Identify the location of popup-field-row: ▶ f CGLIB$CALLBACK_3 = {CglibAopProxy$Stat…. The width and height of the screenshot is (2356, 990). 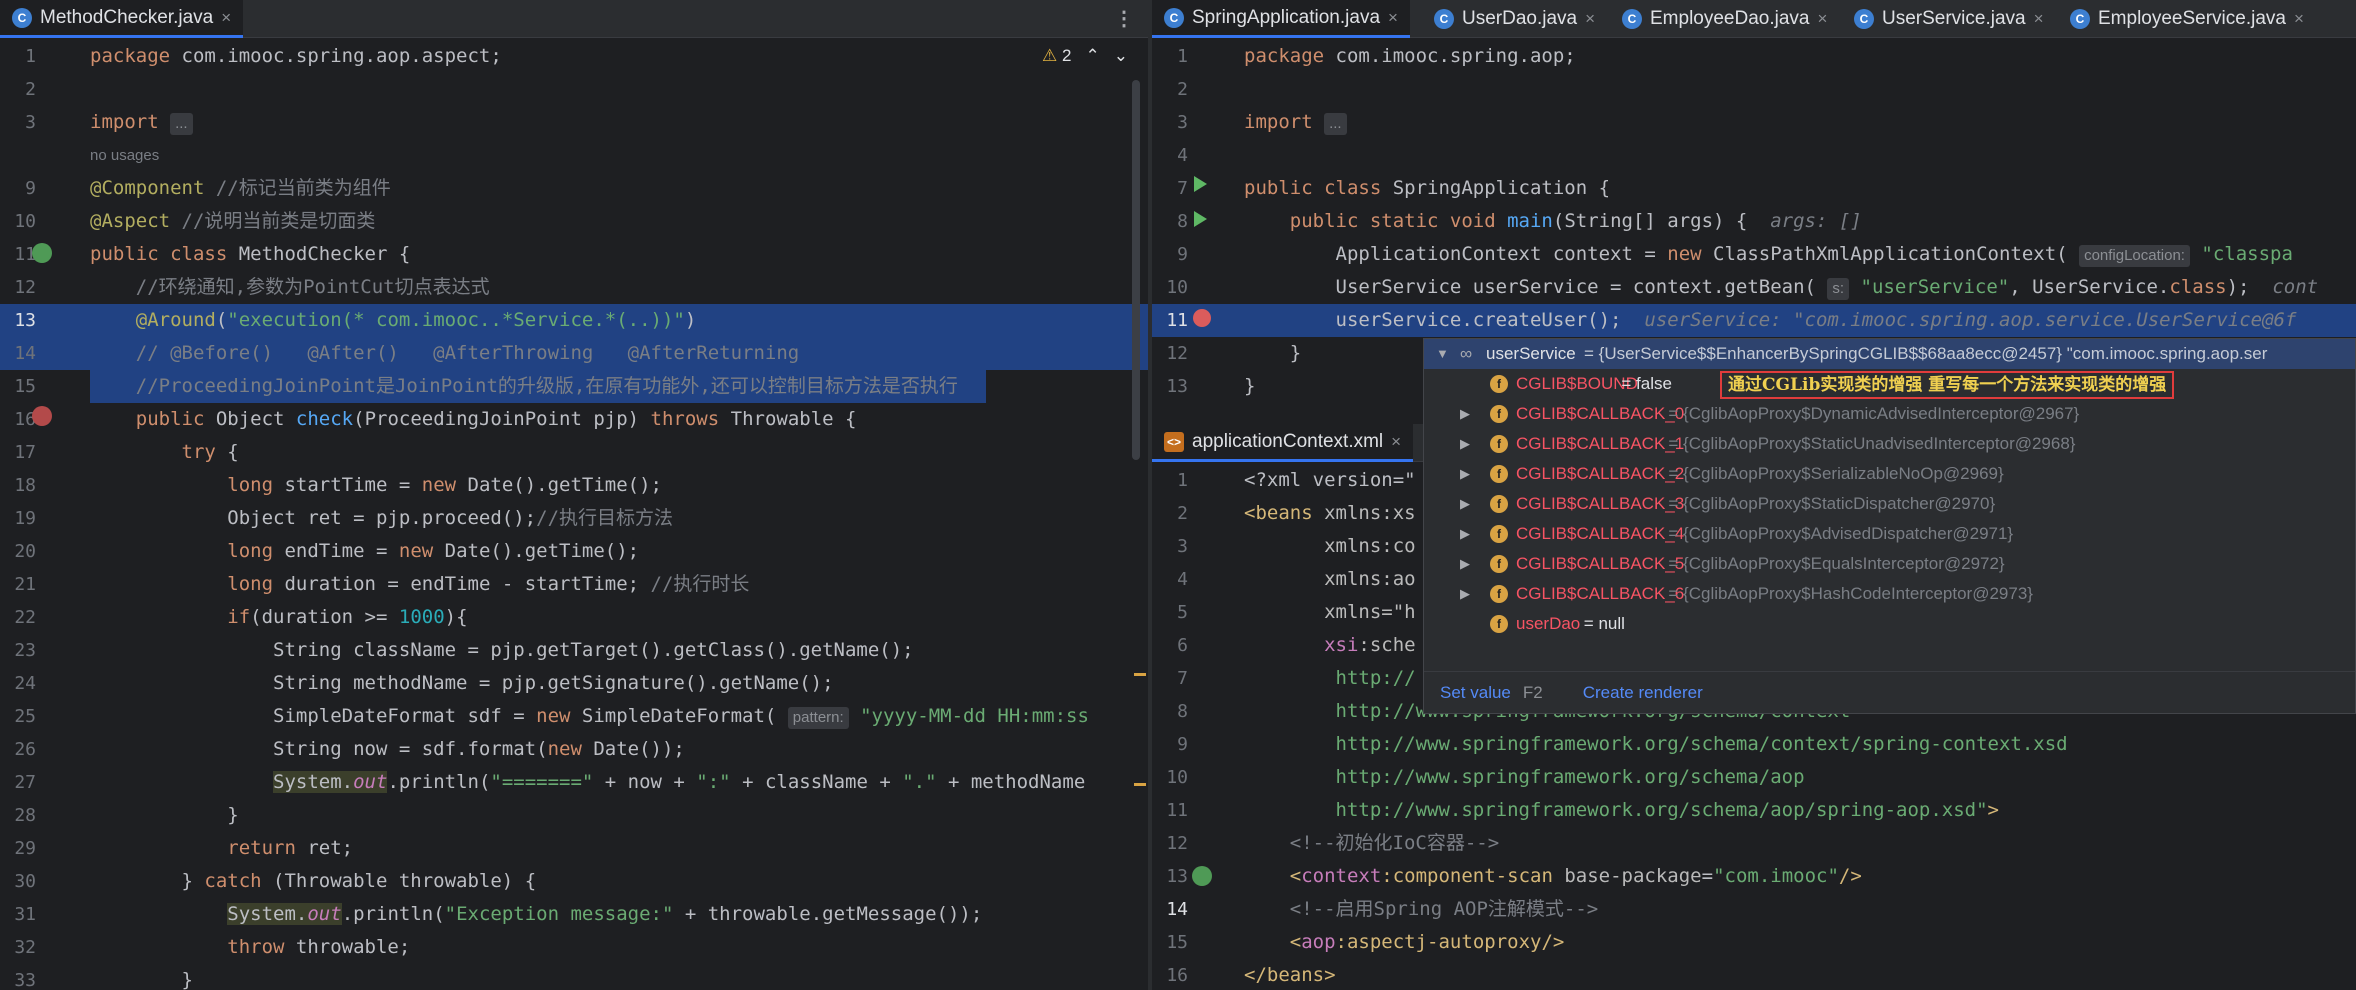
(1889, 504).